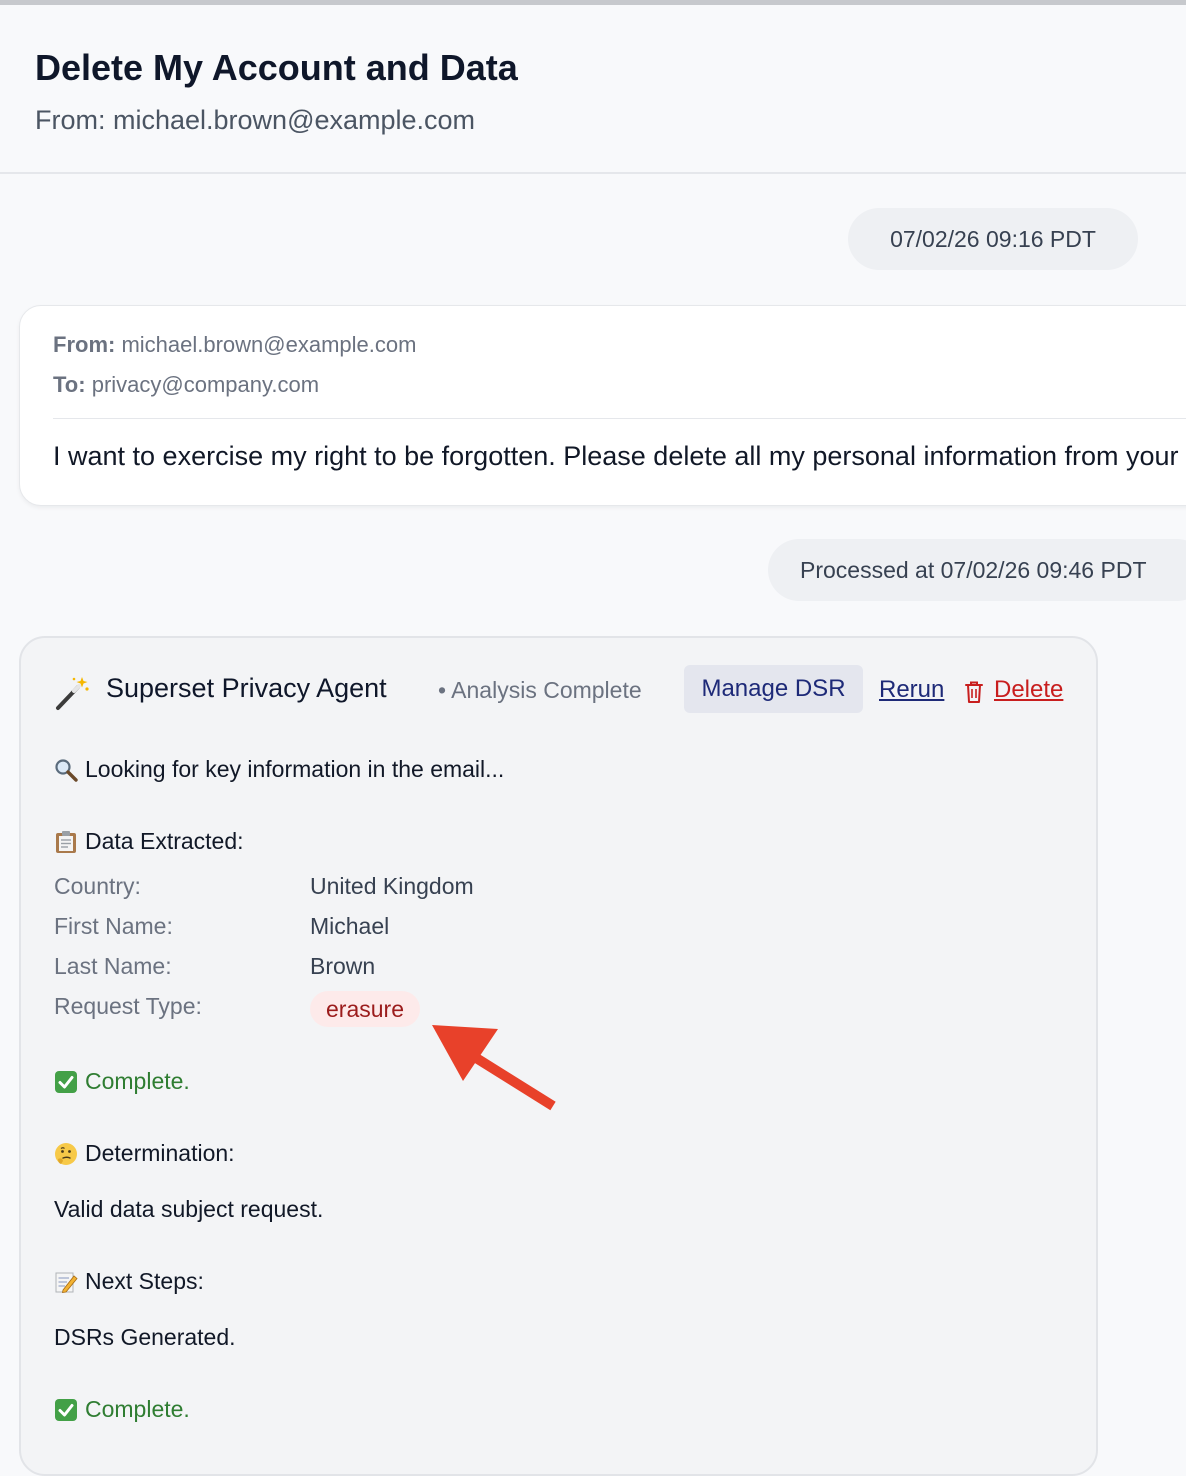 This screenshot has height=1476, width=1186. Describe the element at coordinates (113, 966) in the screenshot. I see `field-label-last-name: Last Name:` at that location.